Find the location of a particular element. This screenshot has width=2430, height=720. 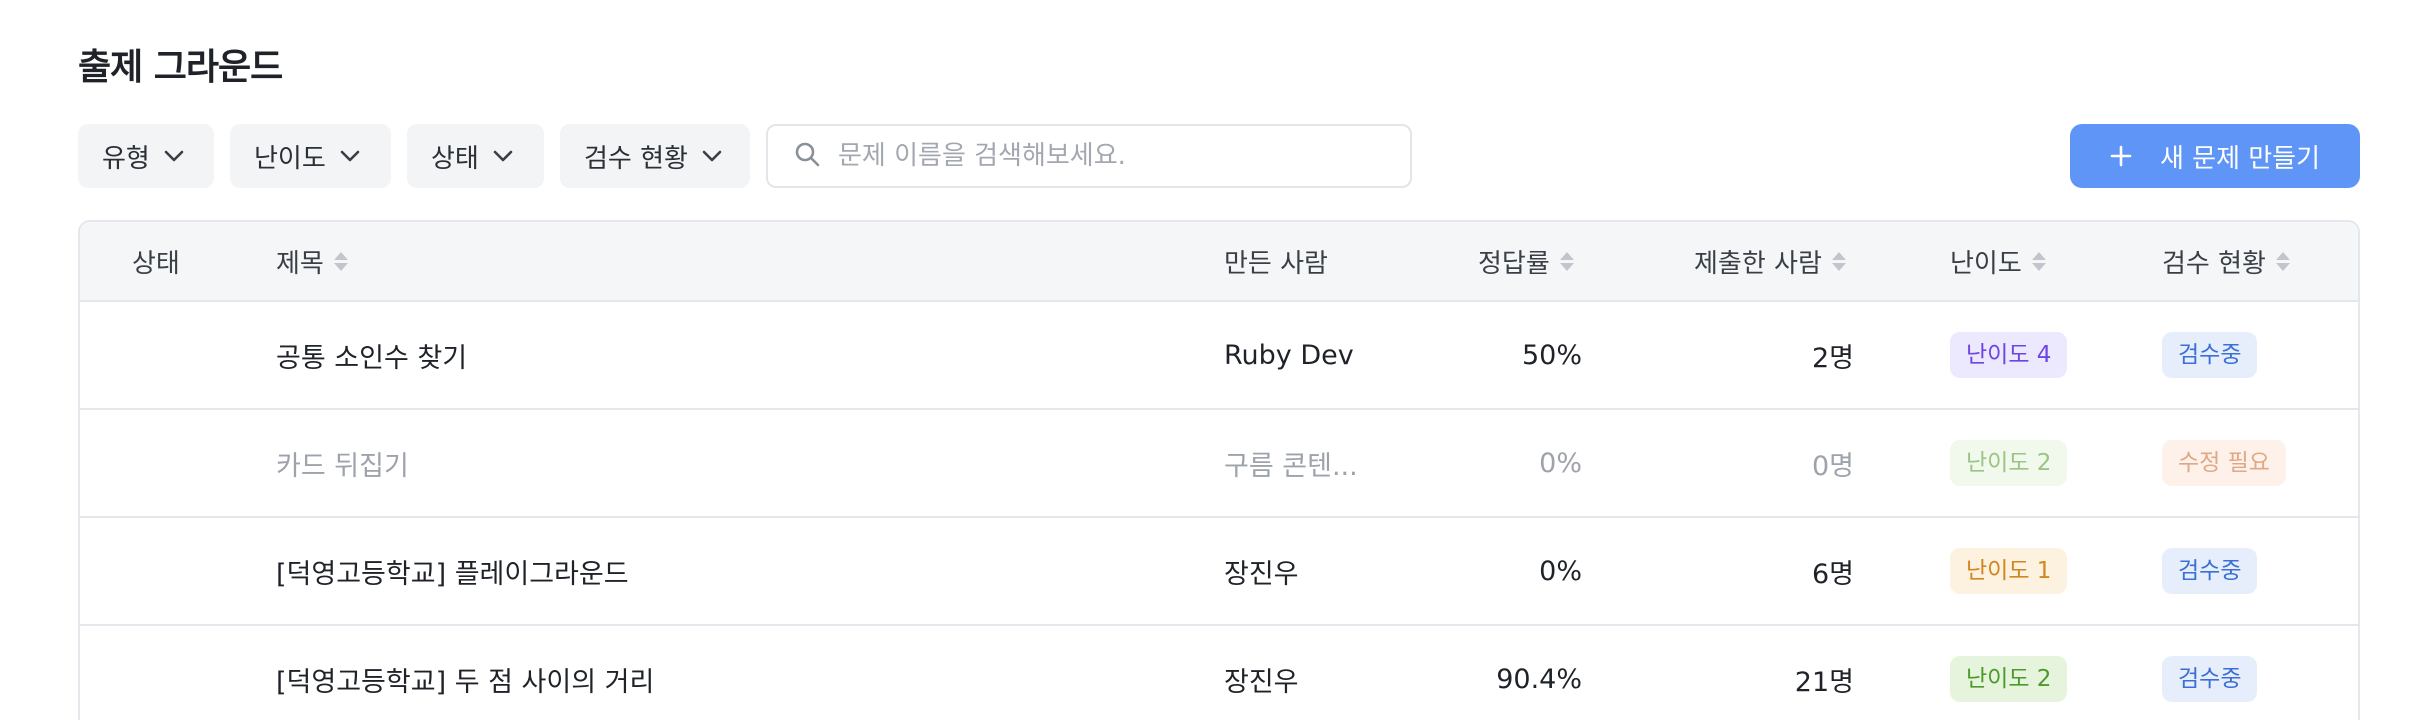

level-badge: 난이도 1 is located at coordinates (2009, 571).